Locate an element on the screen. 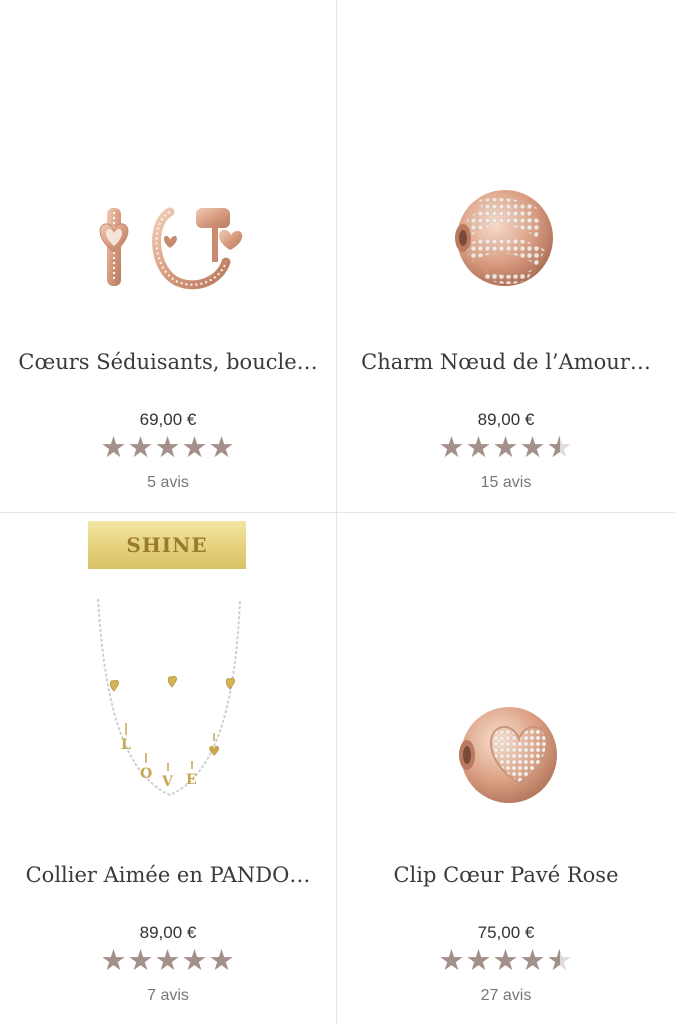  love-knot-charm-icon is located at coordinates (504, 238).